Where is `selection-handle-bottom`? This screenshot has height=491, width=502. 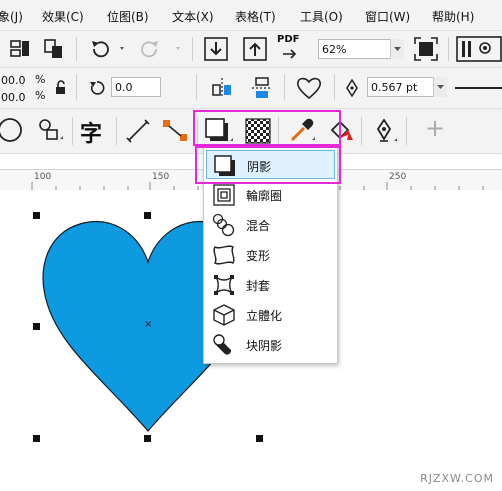
selection-handle-bottom is located at coordinates (147, 438).